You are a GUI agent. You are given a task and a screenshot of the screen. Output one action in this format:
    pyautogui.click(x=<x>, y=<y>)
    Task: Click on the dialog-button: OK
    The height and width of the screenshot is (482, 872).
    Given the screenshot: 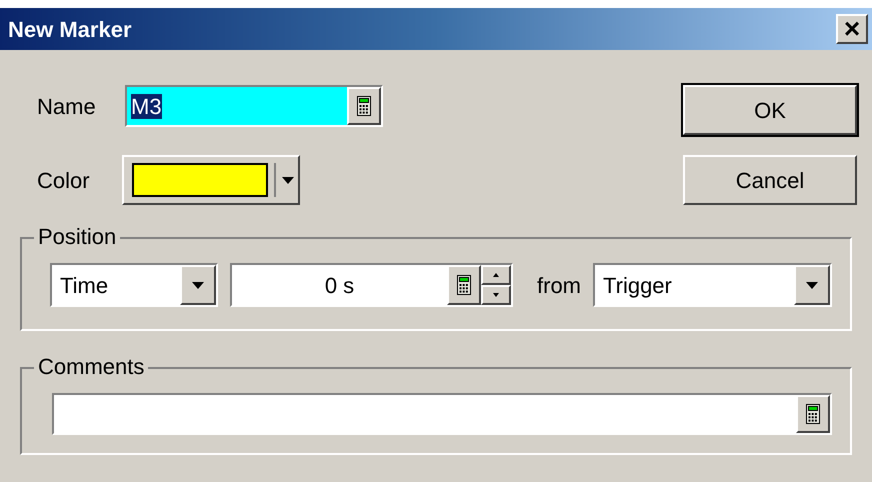 What is the action you would take?
    pyautogui.click(x=770, y=110)
    